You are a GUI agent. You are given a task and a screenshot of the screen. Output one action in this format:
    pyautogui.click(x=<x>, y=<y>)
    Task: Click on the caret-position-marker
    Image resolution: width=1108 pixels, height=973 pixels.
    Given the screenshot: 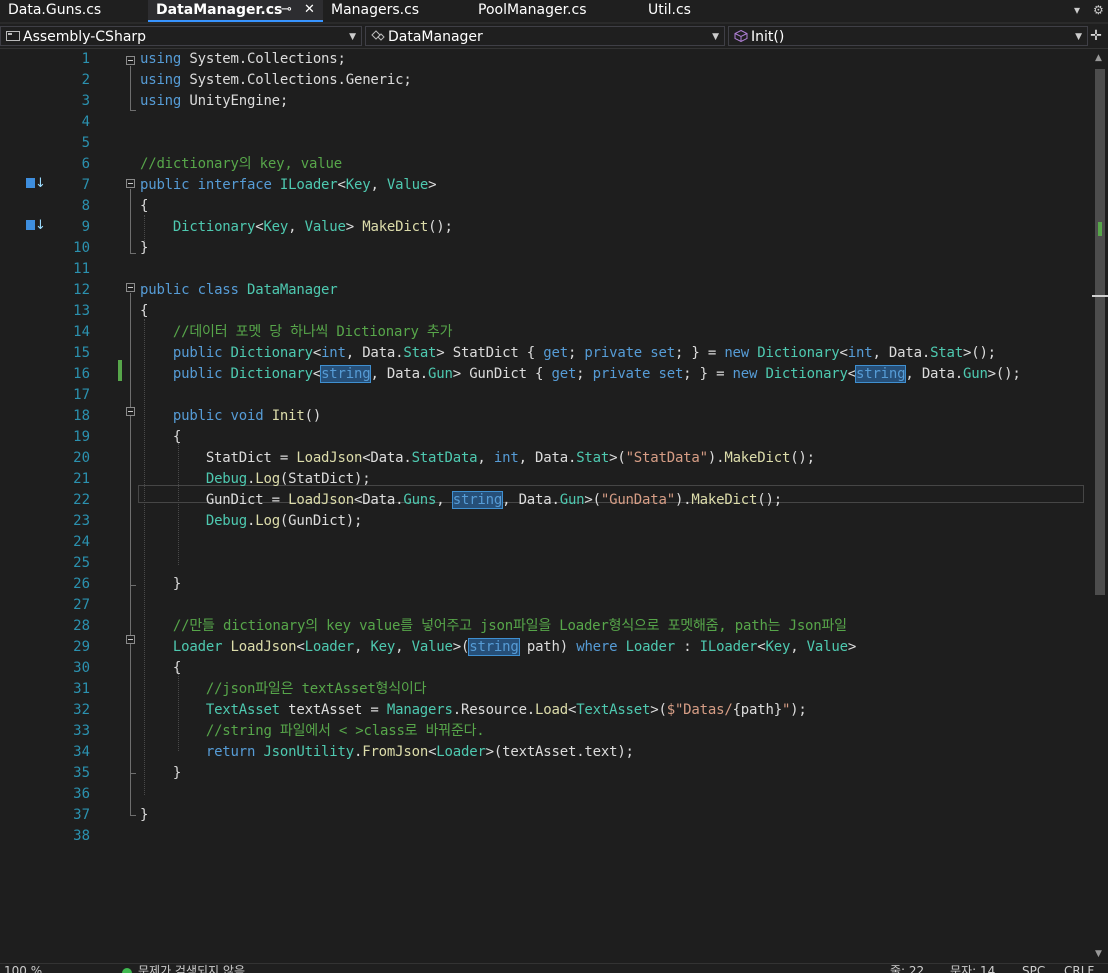 What is the action you would take?
    pyautogui.click(x=1100, y=296)
    